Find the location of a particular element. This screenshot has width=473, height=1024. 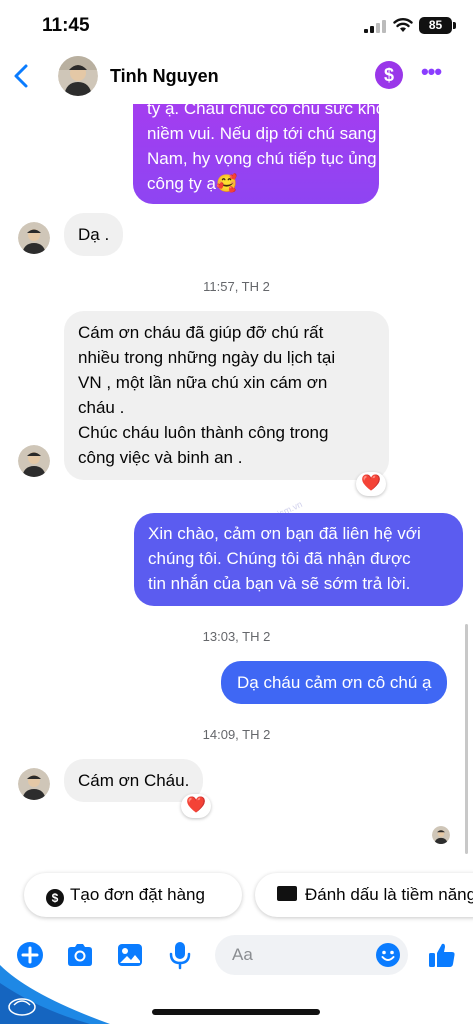

message-line: Dạ cháu cảm ơn cô chú ạ is located at coordinates (334, 682).